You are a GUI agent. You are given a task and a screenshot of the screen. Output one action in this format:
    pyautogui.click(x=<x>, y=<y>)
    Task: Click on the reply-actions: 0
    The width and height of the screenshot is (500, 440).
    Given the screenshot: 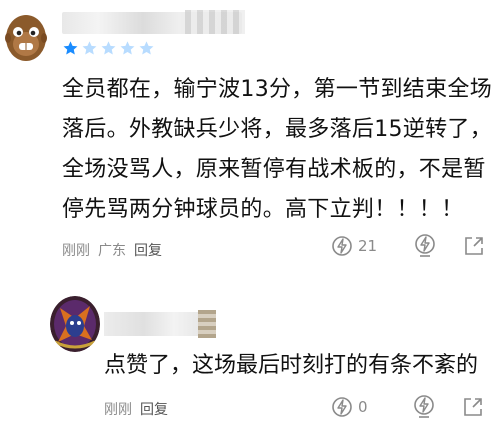 What is the action you would take?
    pyautogui.click(x=407, y=407)
    